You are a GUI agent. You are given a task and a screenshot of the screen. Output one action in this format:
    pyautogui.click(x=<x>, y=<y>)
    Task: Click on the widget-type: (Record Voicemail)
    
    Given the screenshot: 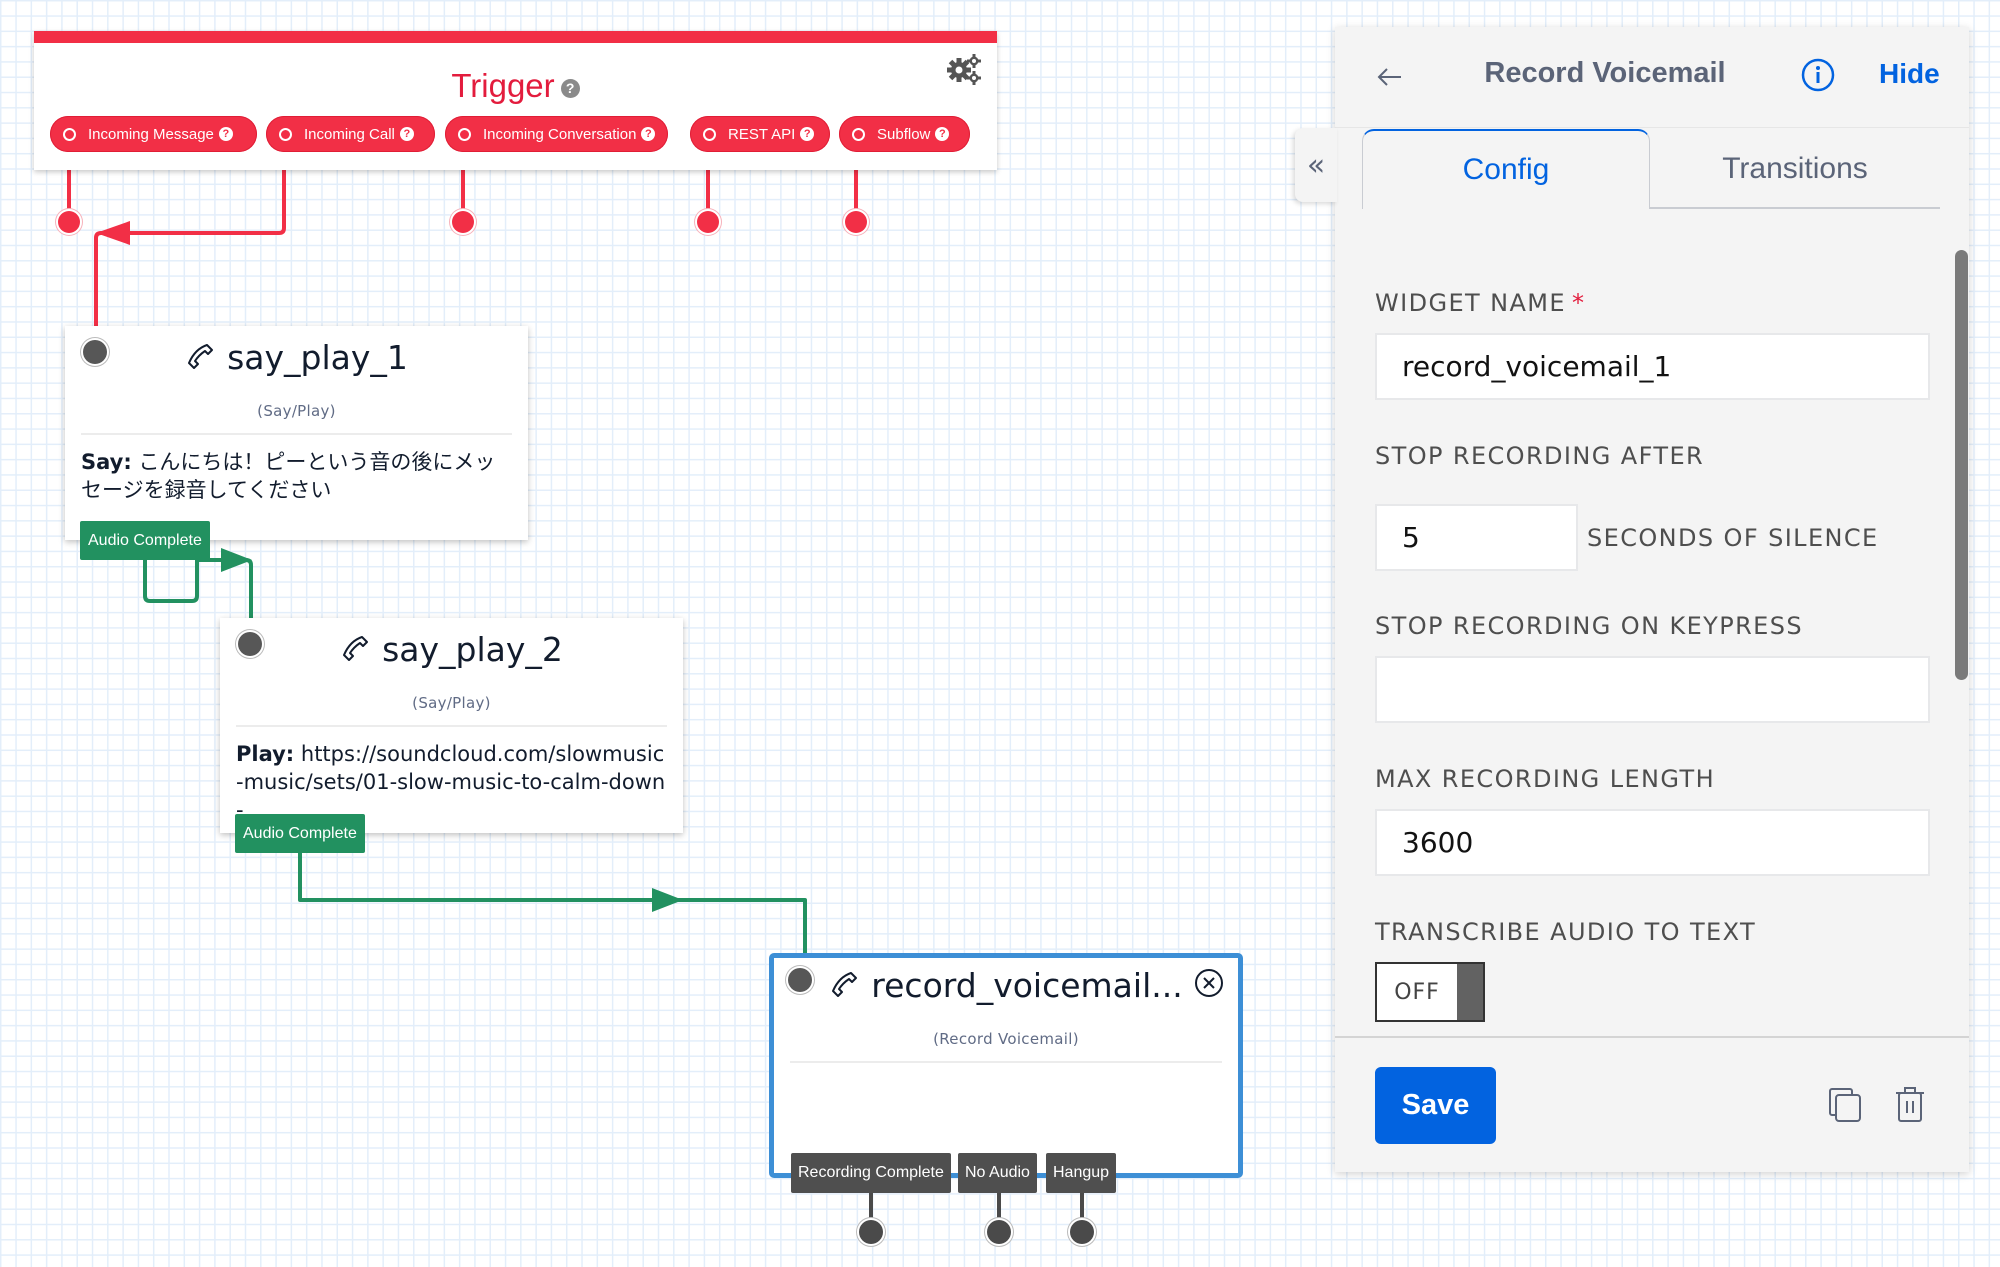 What is the action you would take?
    pyautogui.click(x=1006, y=1039)
    